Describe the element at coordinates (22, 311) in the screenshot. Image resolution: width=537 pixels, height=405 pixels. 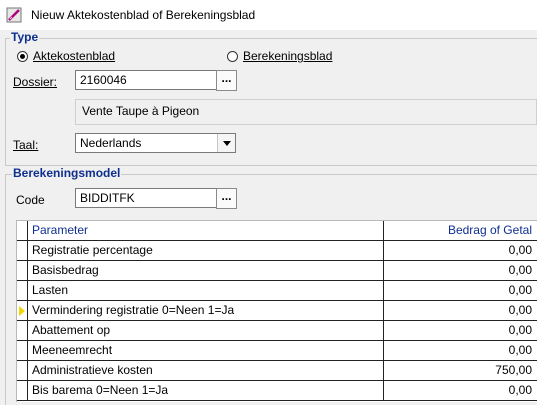
I see `current-row-indicator-icon` at that location.